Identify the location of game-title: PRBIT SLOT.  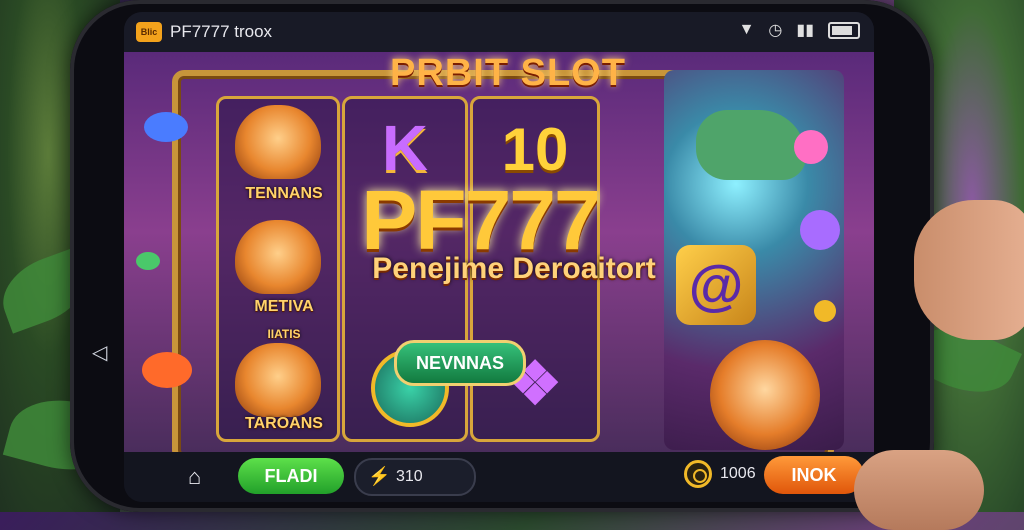
(508, 73).